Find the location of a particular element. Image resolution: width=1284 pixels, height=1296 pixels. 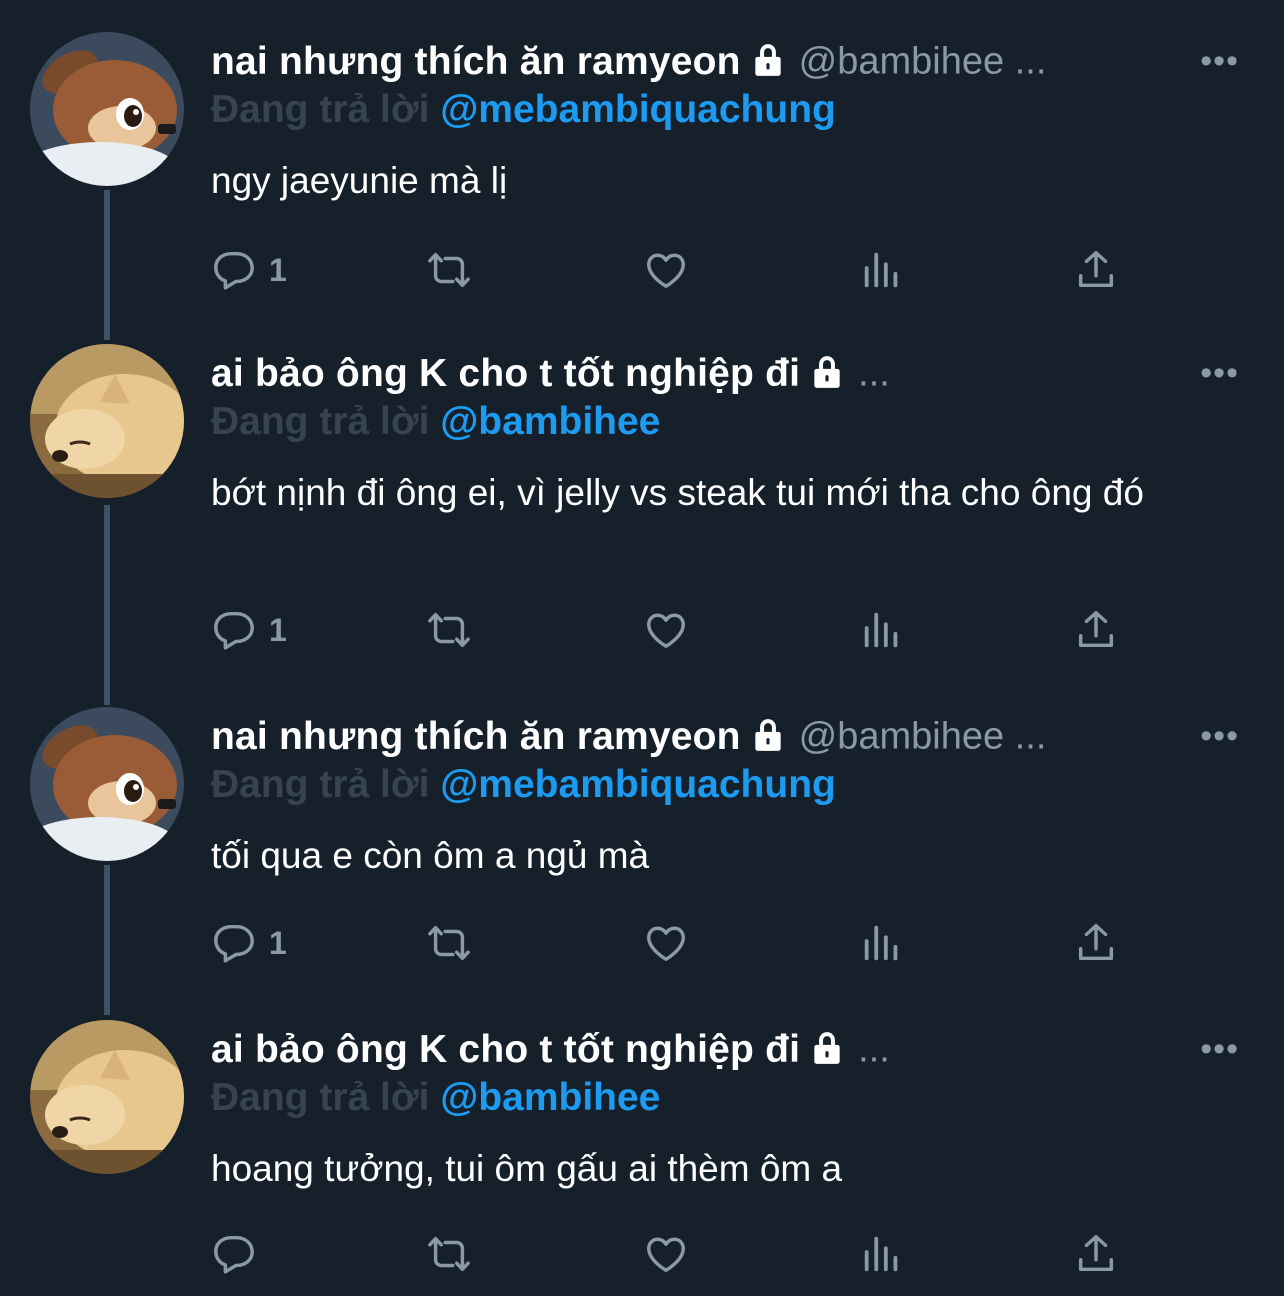

action-bar is located at coordinates (711, 1254).